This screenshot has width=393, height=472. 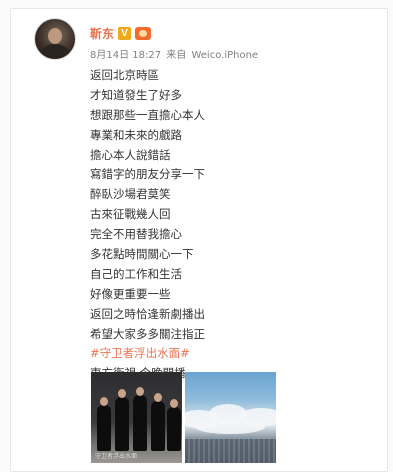 I want to click on hashtag-link: #守卫者浮出水面#, so click(x=220, y=354).